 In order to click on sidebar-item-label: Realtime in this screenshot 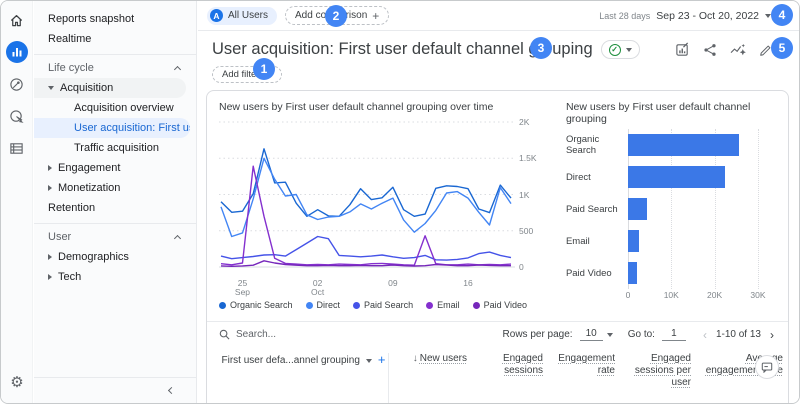, I will do `click(70, 39)`.